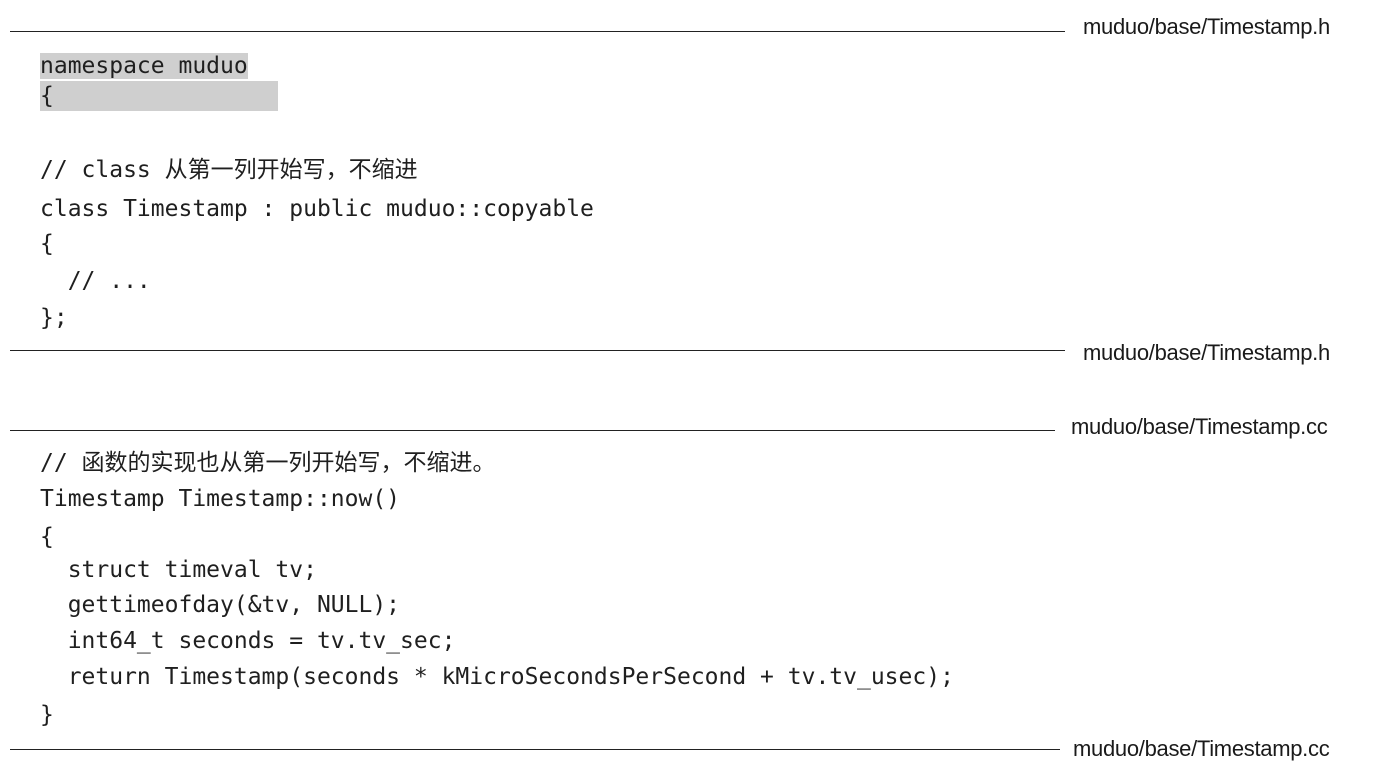 The width and height of the screenshot is (1392, 774). I want to click on listing1-top-rule, so click(537, 31).